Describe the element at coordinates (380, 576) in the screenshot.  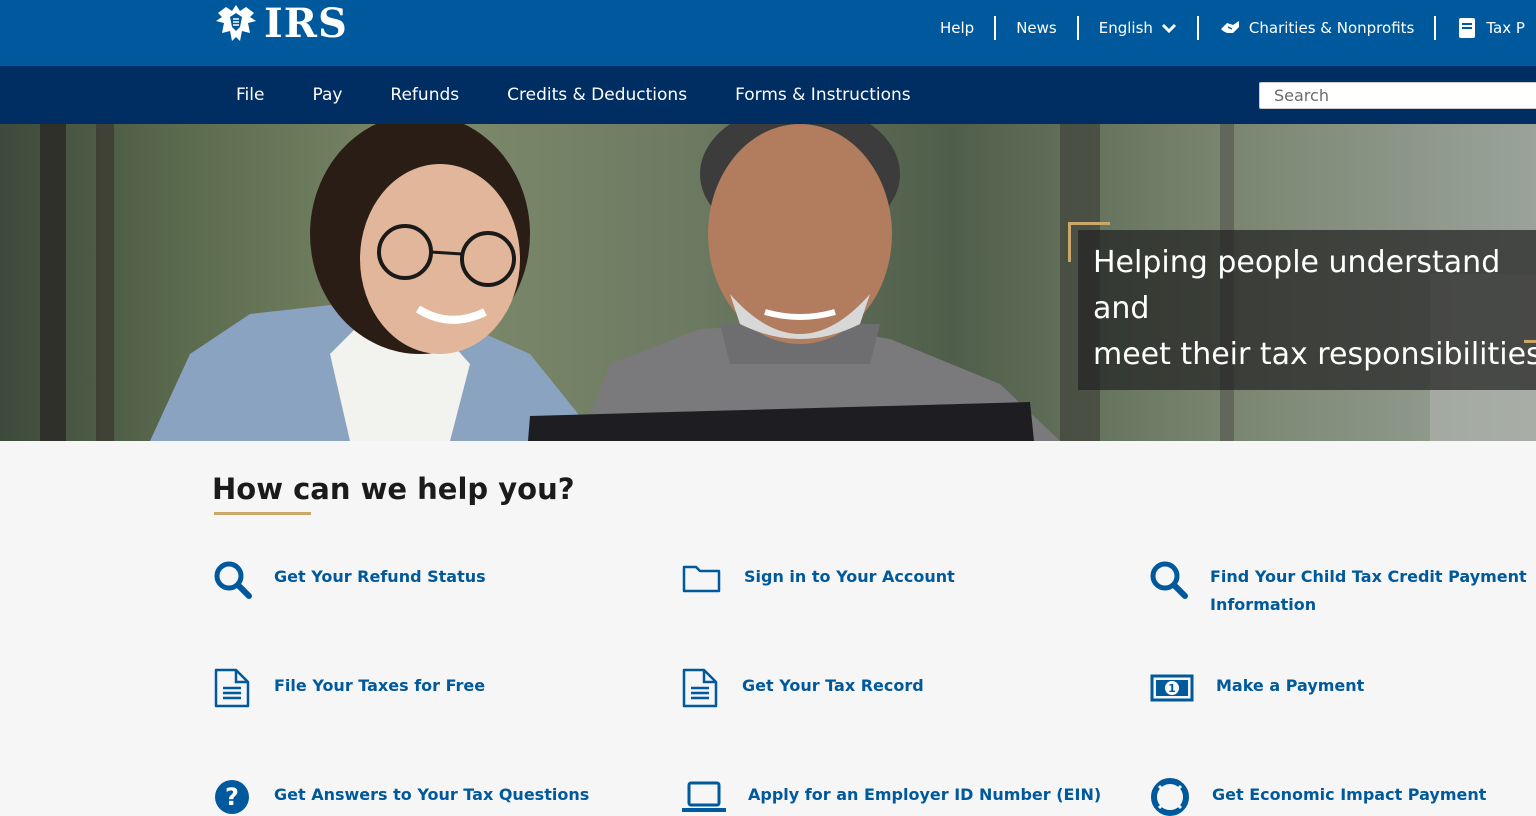
I see `tile-label: Get Your Refund Status` at that location.